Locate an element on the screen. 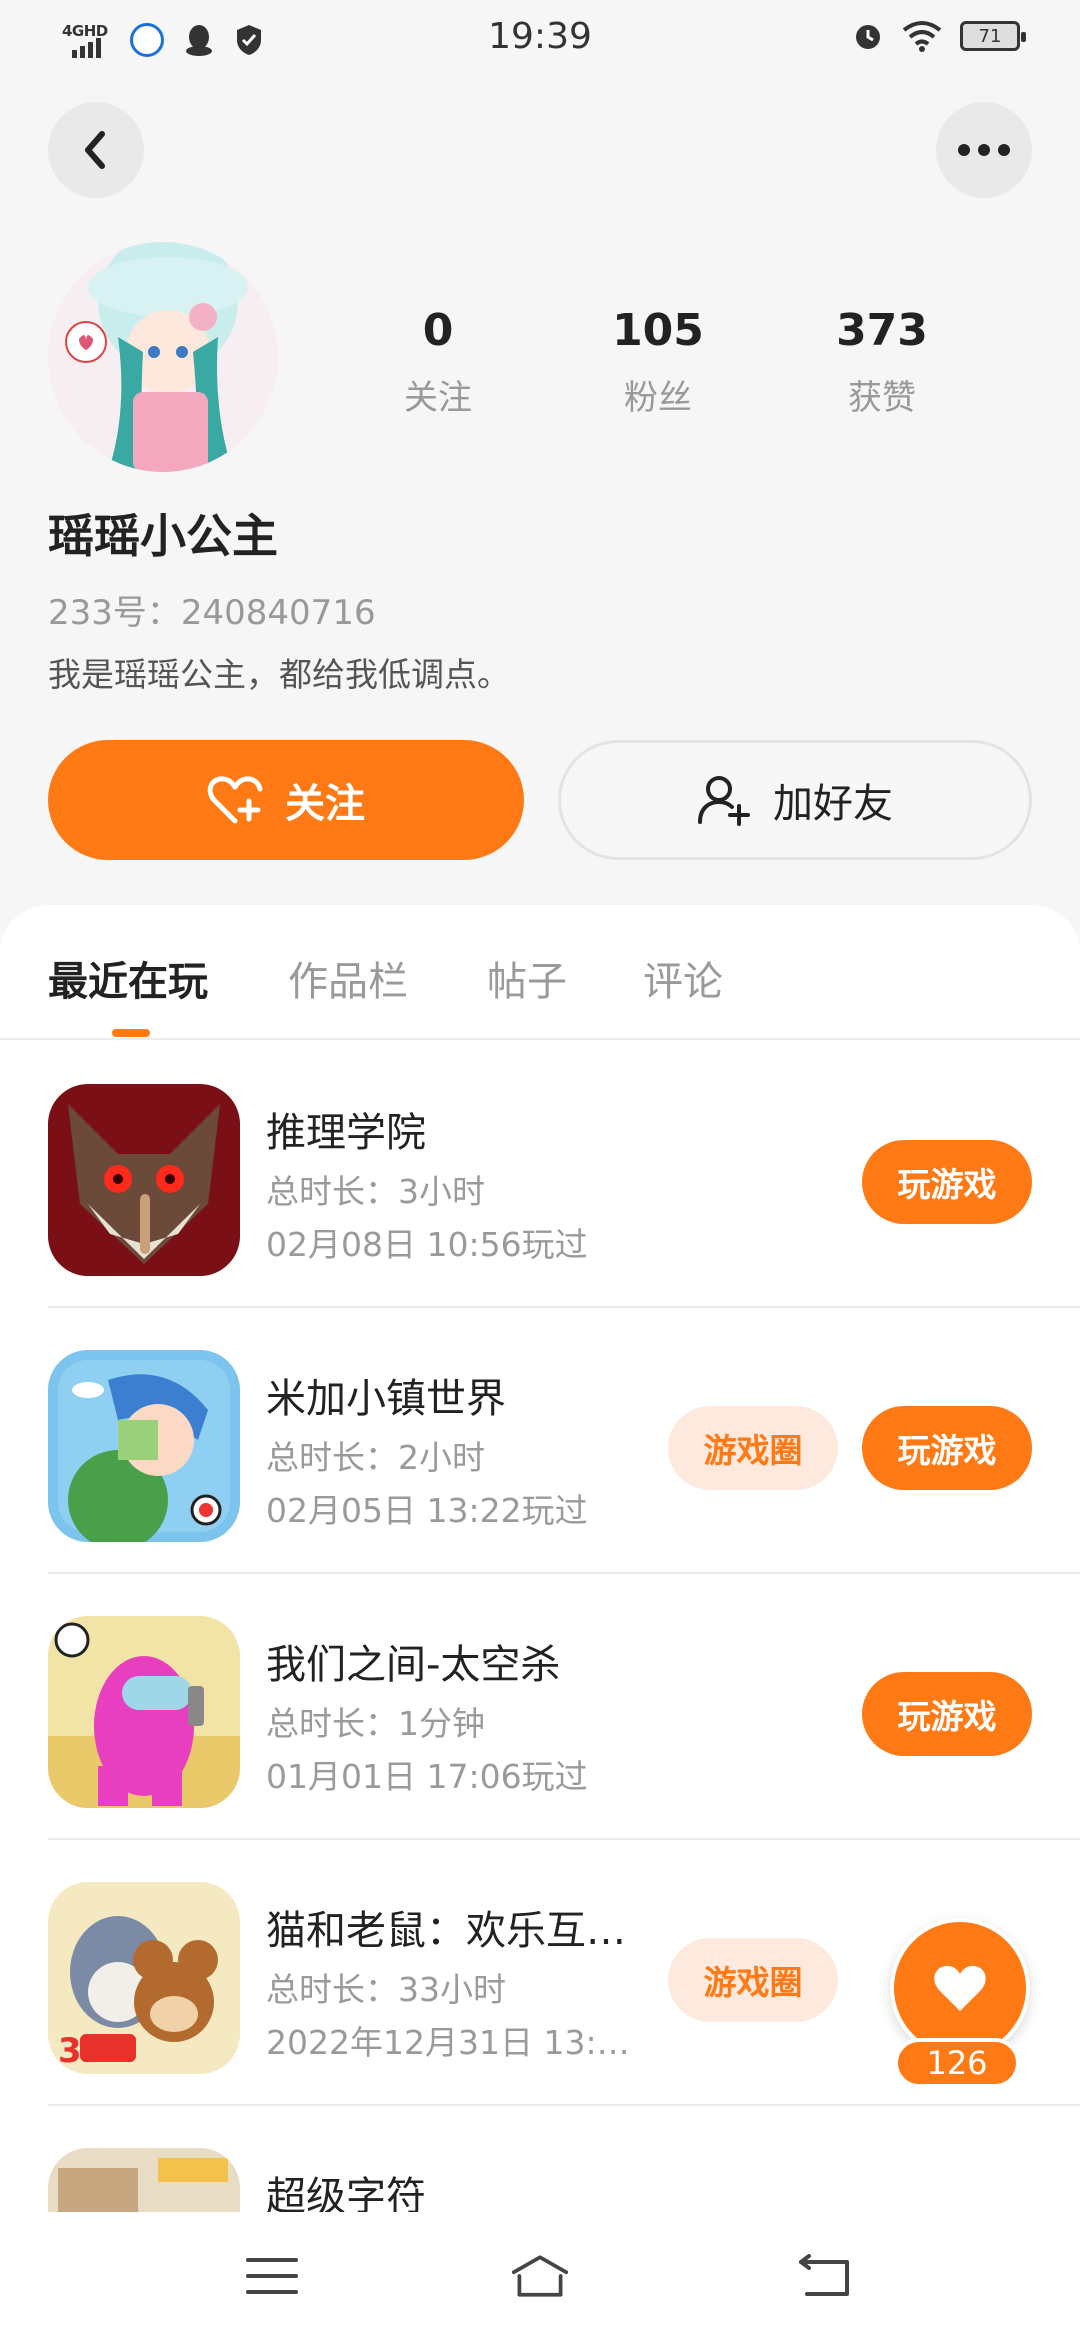 The height and width of the screenshot is (2340, 1080). game-last-played: 02月08日 10:56玩过 is located at coordinates (427, 1244).